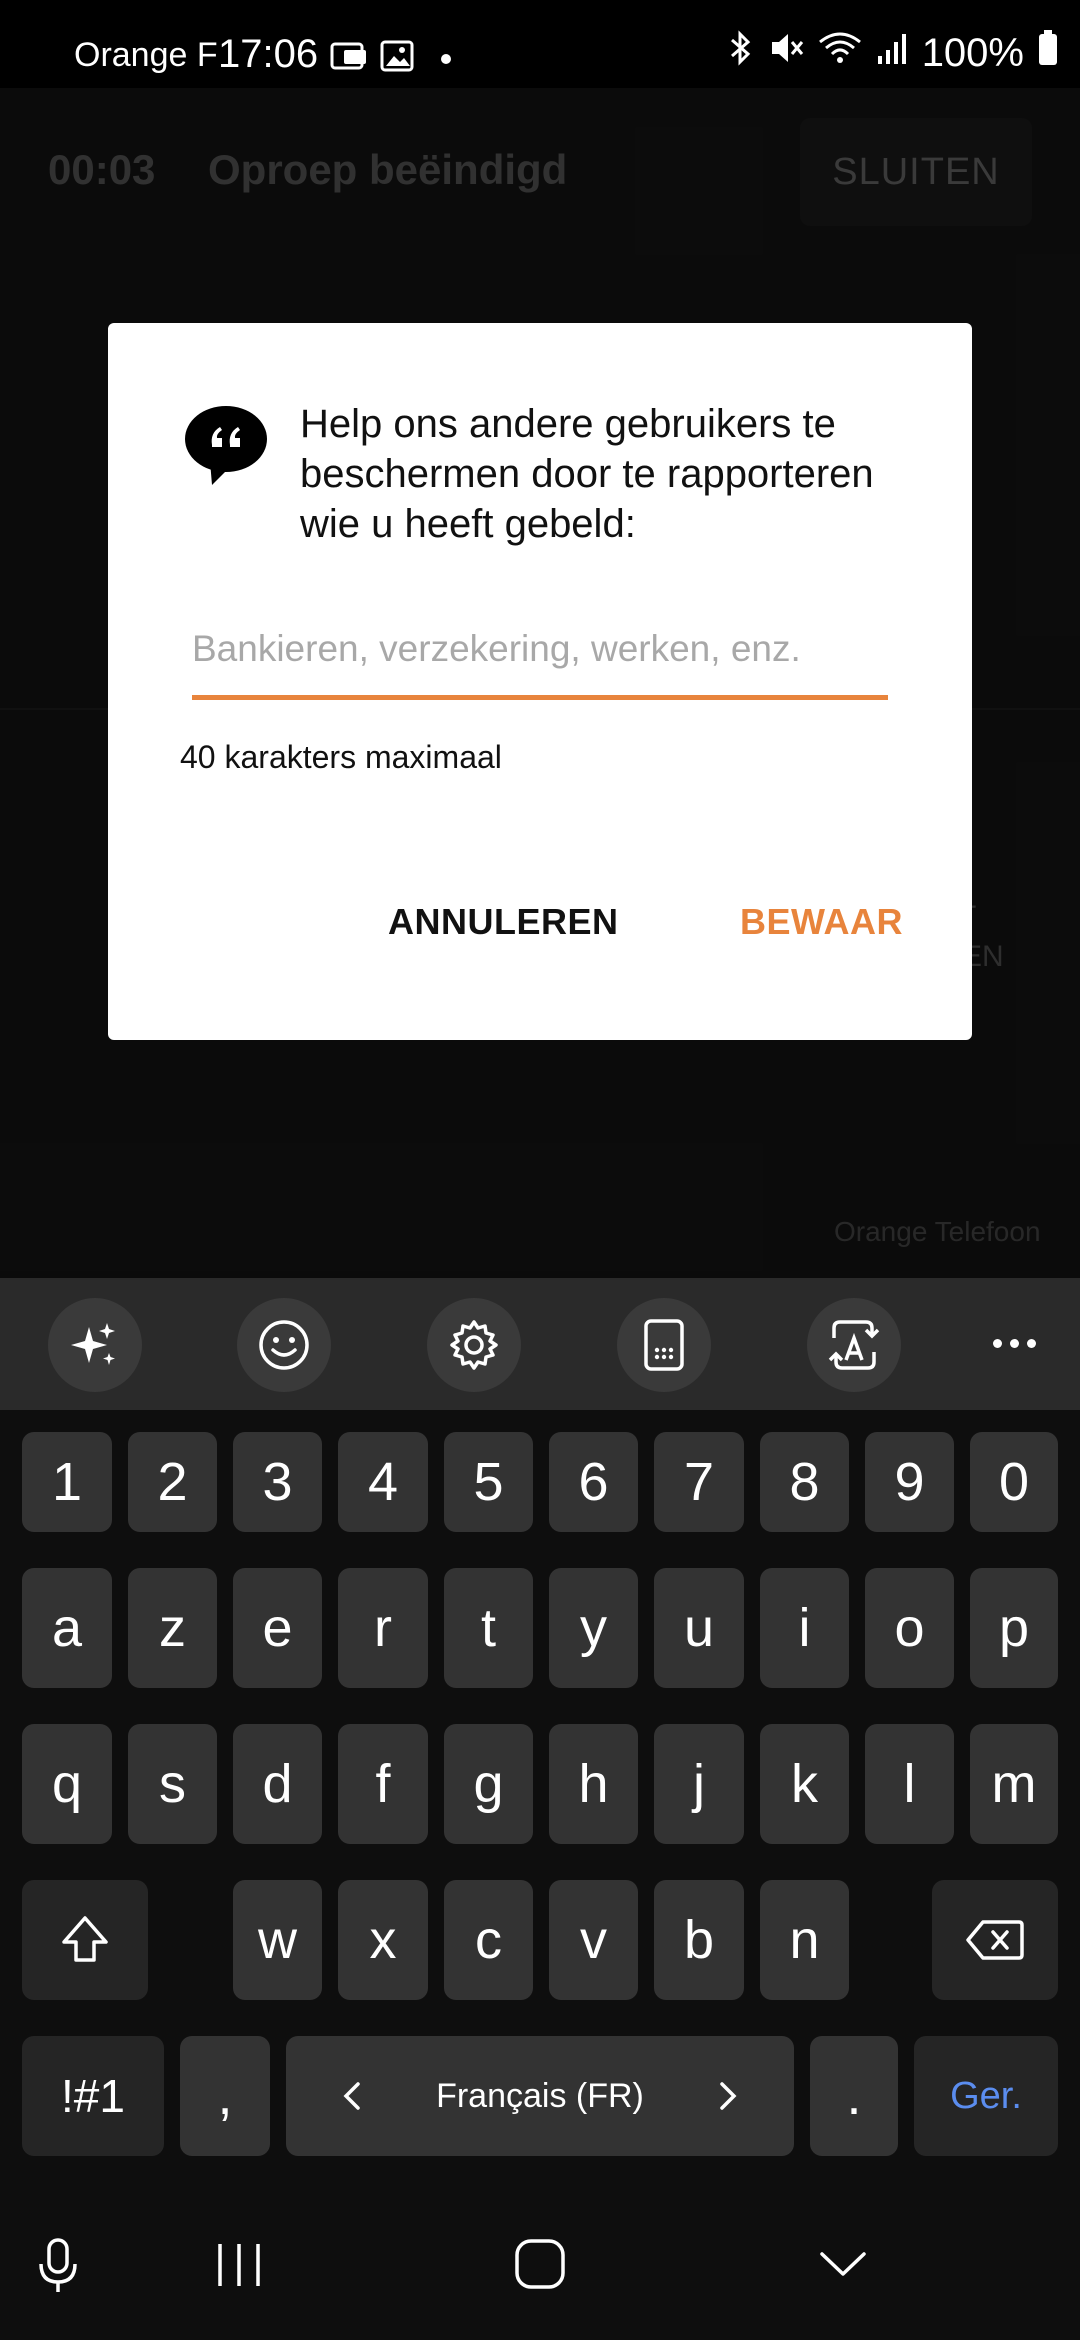 The height and width of the screenshot is (2340, 1080). Describe the element at coordinates (67, 1784) in the screenshot. I see `key-q: q` at that location.